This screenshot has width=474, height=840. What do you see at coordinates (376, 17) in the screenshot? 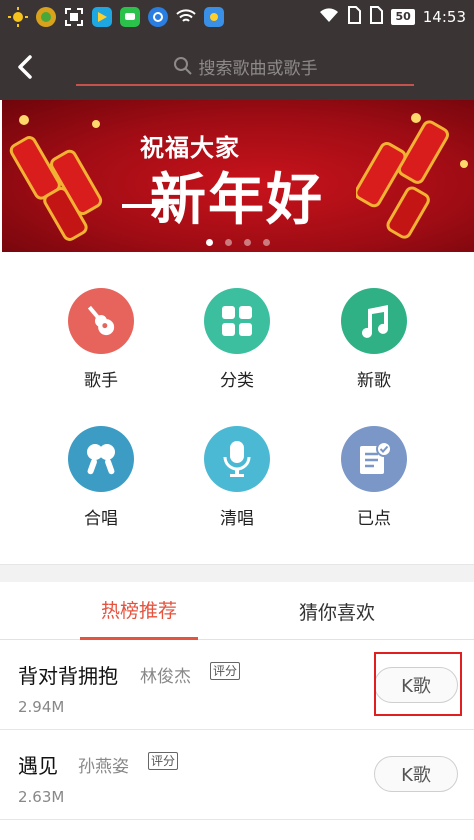
I see `sim2-icon` at bounding box center [376, 17].